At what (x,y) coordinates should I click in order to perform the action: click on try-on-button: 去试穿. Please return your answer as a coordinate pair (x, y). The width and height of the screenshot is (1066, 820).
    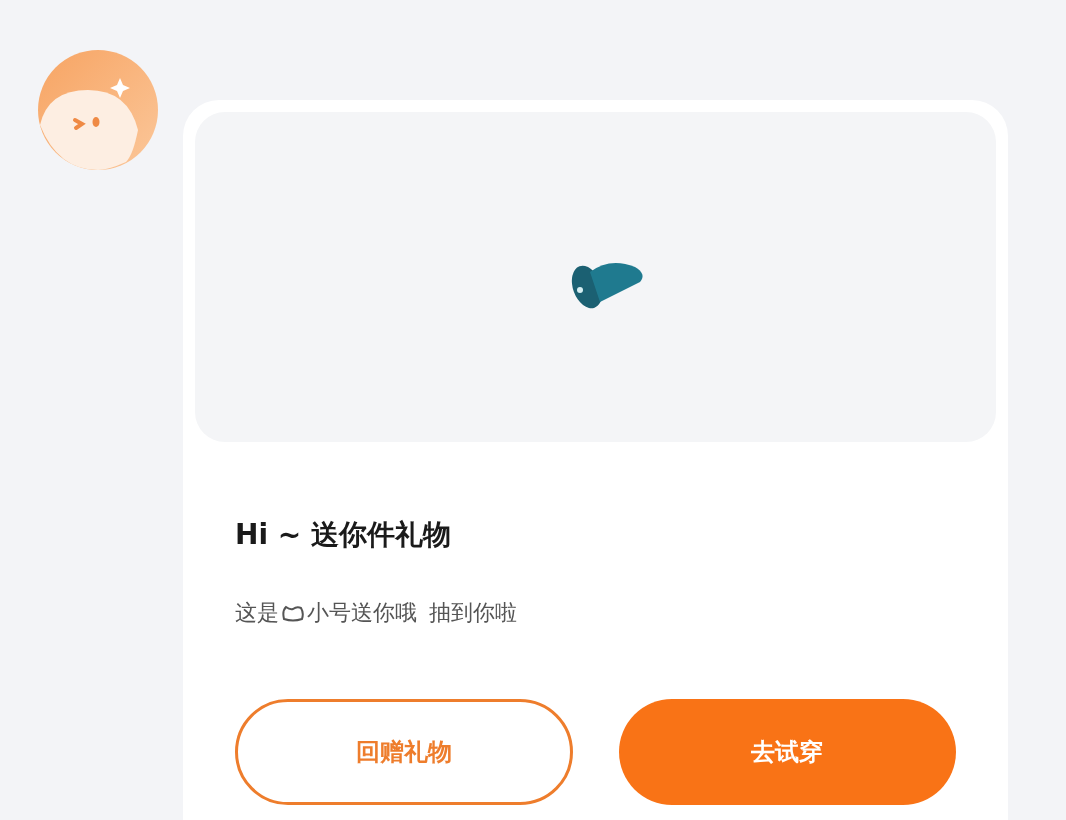
    Looking at the image, I should click on (787, 752).